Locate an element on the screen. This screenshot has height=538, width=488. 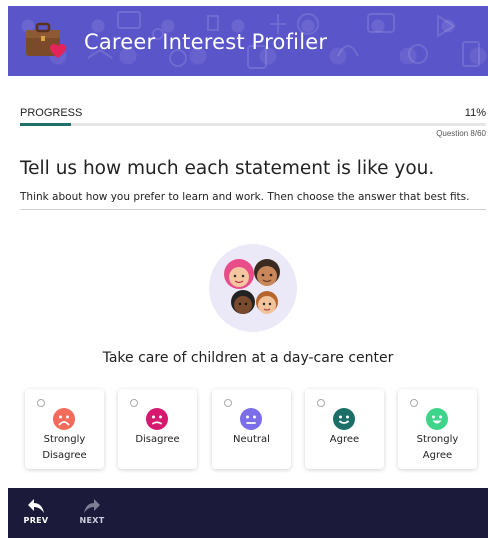
question-counter: Question 8/60 is located at coordinates (461, 133).